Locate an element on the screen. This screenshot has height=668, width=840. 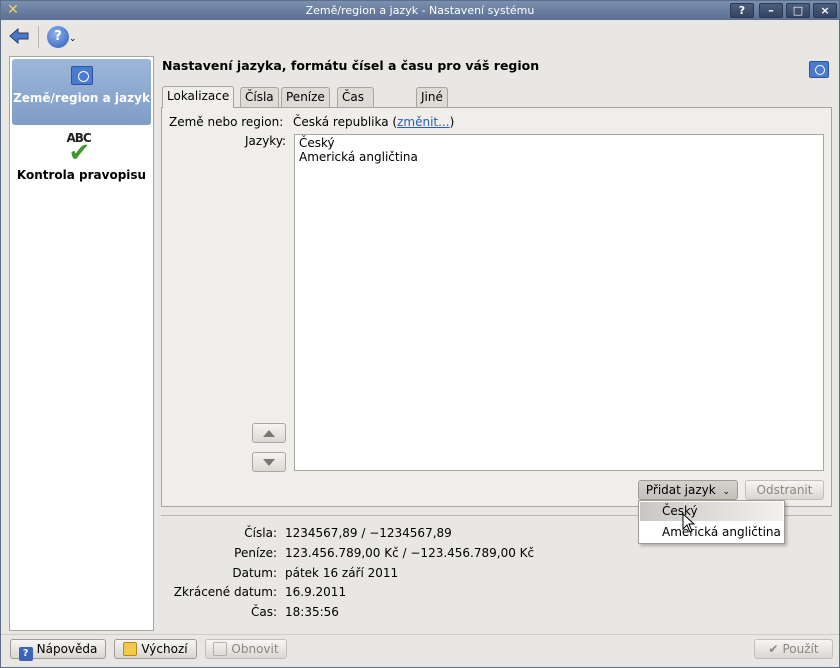
short-date-format-value: 16.9.2011 is located at coordinates (316, 592).